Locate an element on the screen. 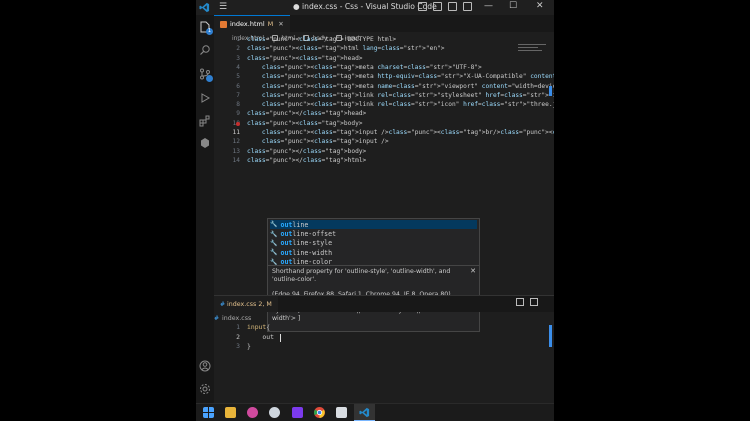 Image resolution: width=750 pixels, height=421 pixels. line-number: 5 is located at coordinates (238, 77).